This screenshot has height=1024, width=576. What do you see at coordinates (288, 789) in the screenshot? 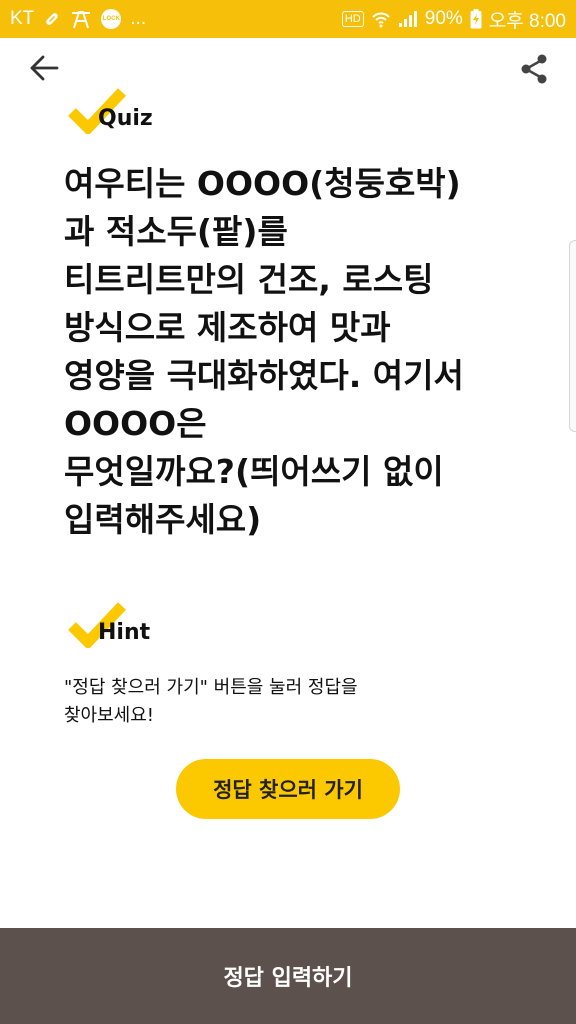
I see `find-answer-button: 정답 찾으러 가기` at bounding box center [288, 789].